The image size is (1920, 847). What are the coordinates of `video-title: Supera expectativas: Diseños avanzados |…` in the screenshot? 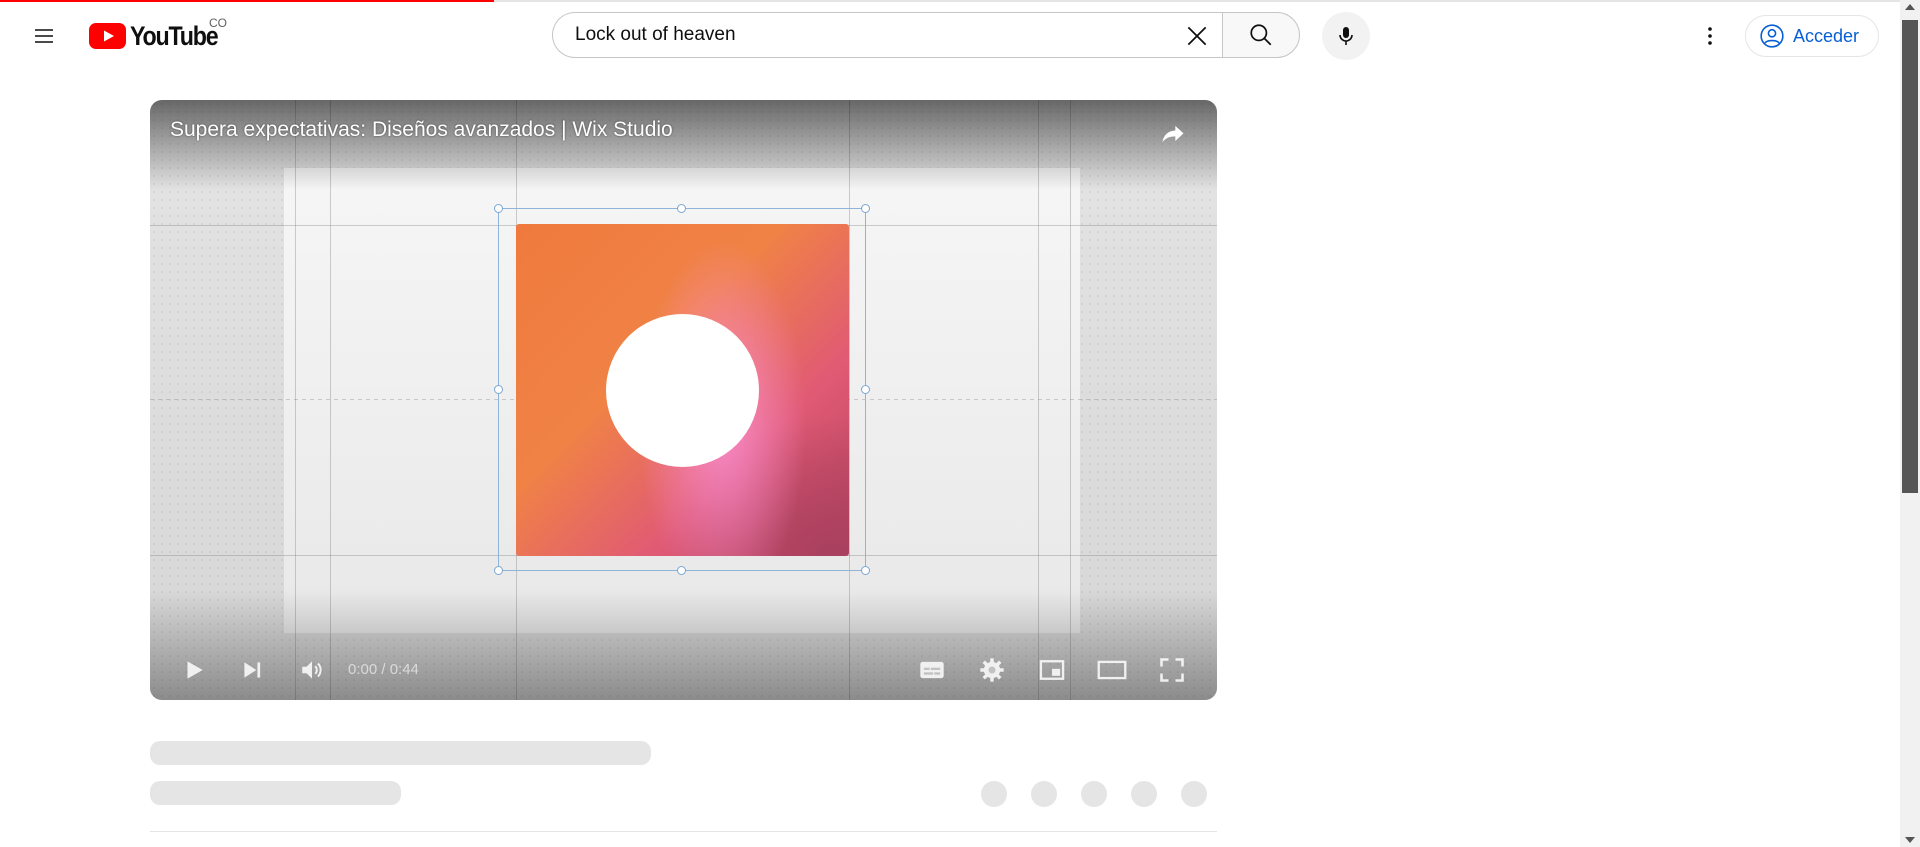 It's located at (421, 130).